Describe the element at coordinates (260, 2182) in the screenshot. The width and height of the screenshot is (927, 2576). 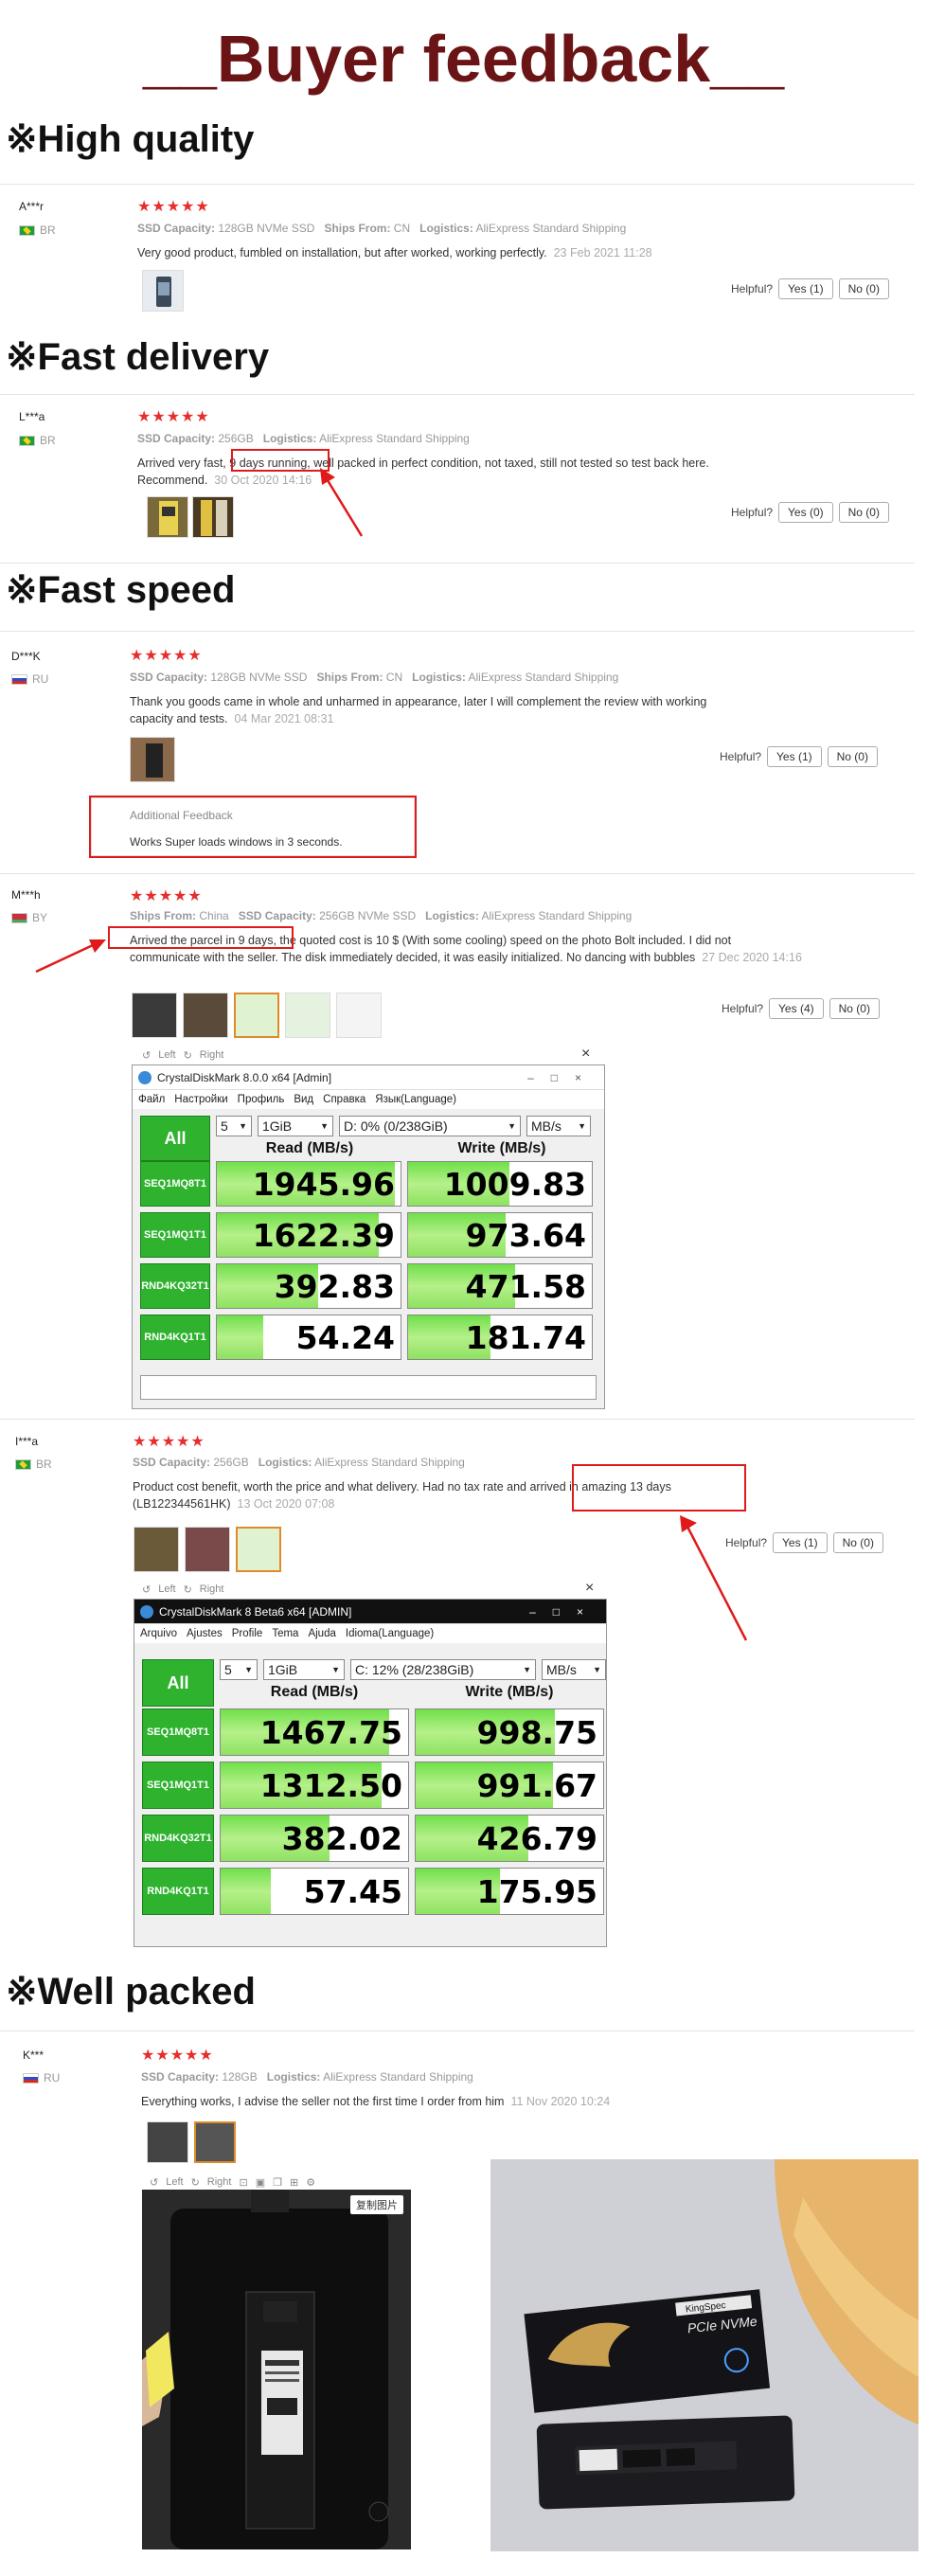
I see `save-icon: ▣` at that location.